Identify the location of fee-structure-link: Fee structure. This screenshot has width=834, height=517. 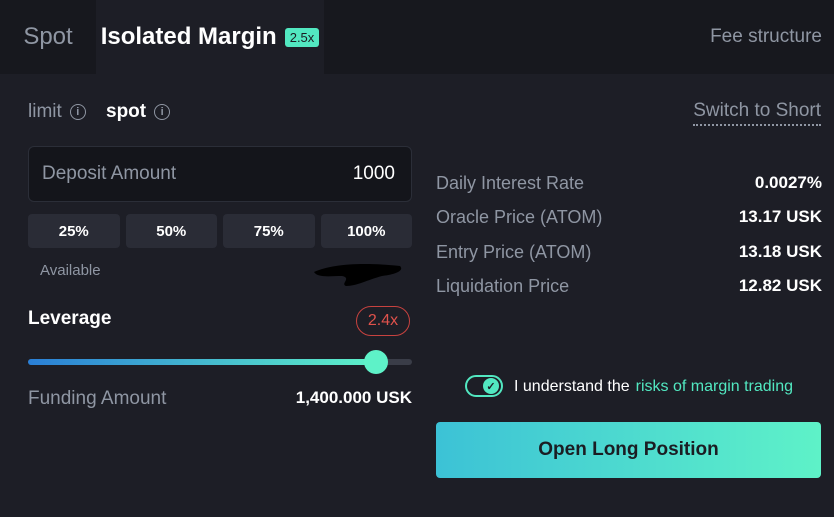
(766, 37).